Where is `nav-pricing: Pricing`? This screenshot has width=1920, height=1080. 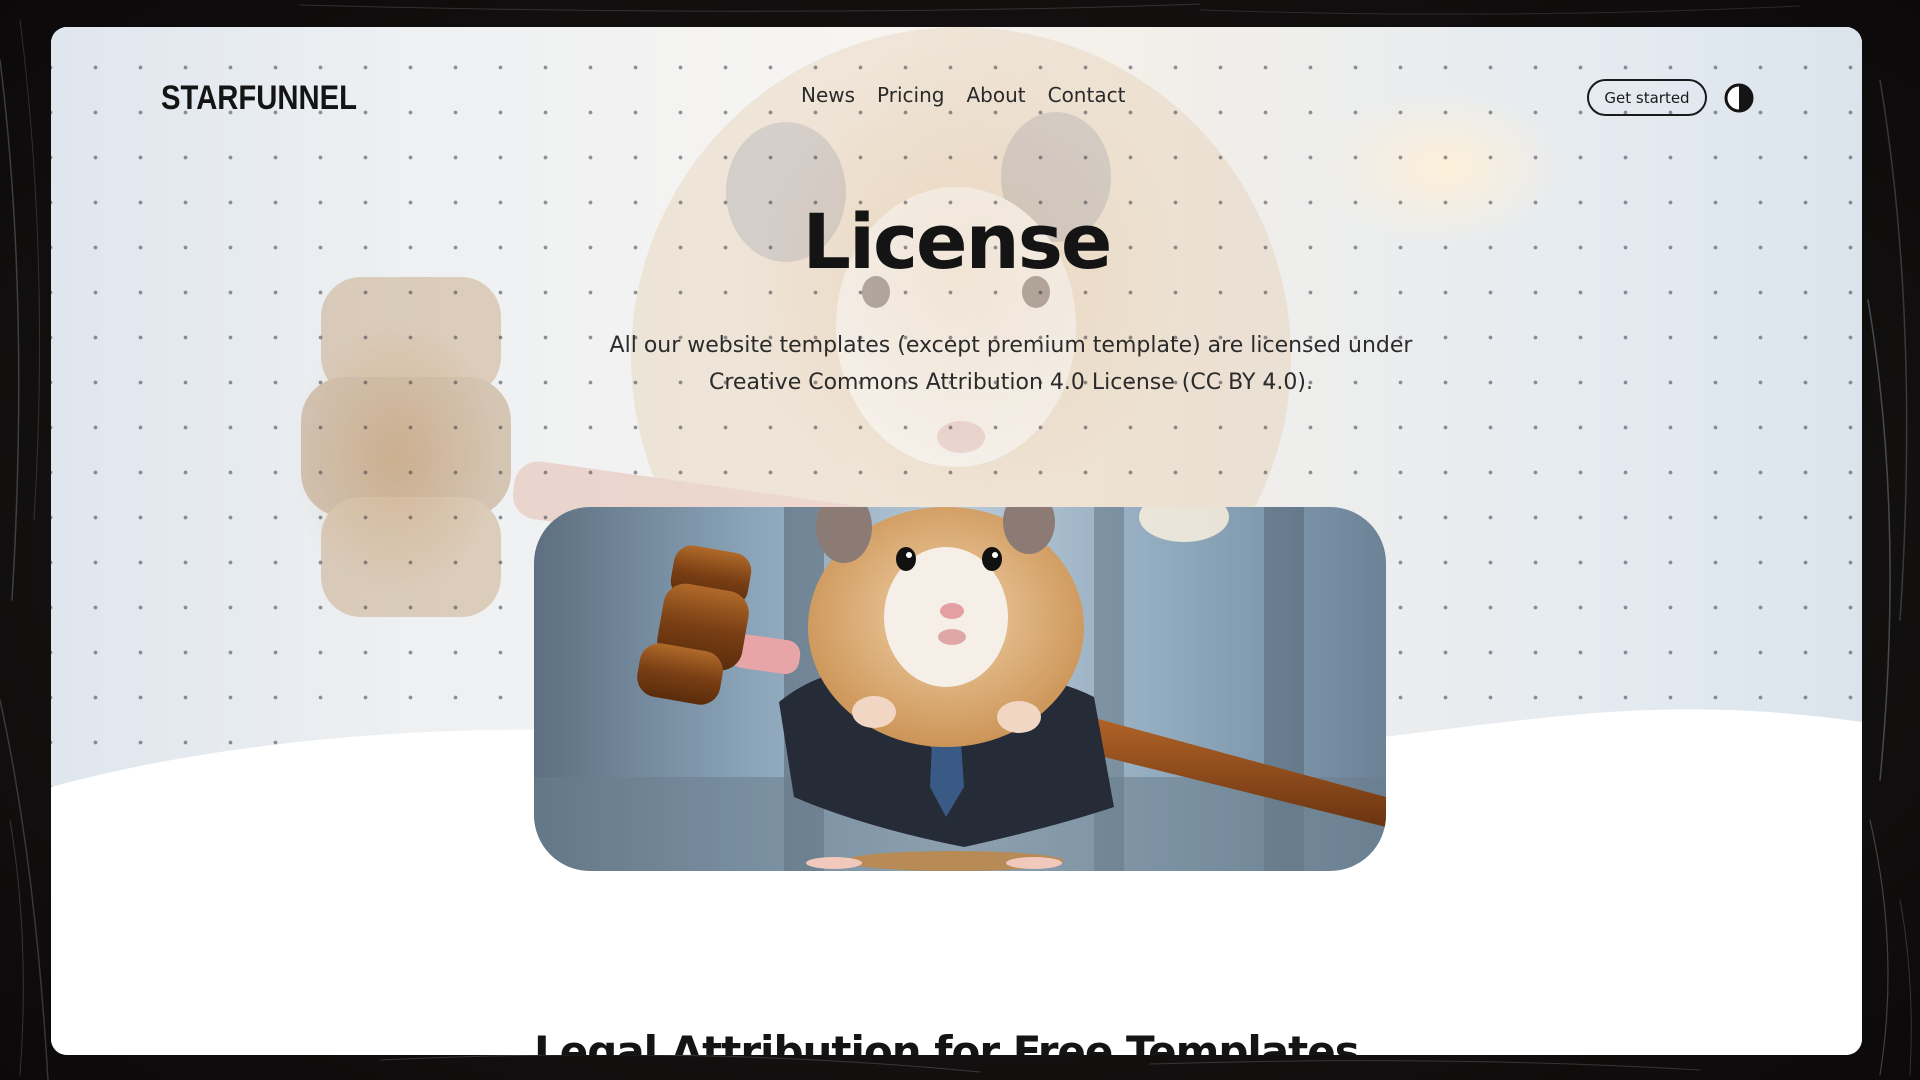
nav-pricing: Pricing is located at coordinates (910, 95).